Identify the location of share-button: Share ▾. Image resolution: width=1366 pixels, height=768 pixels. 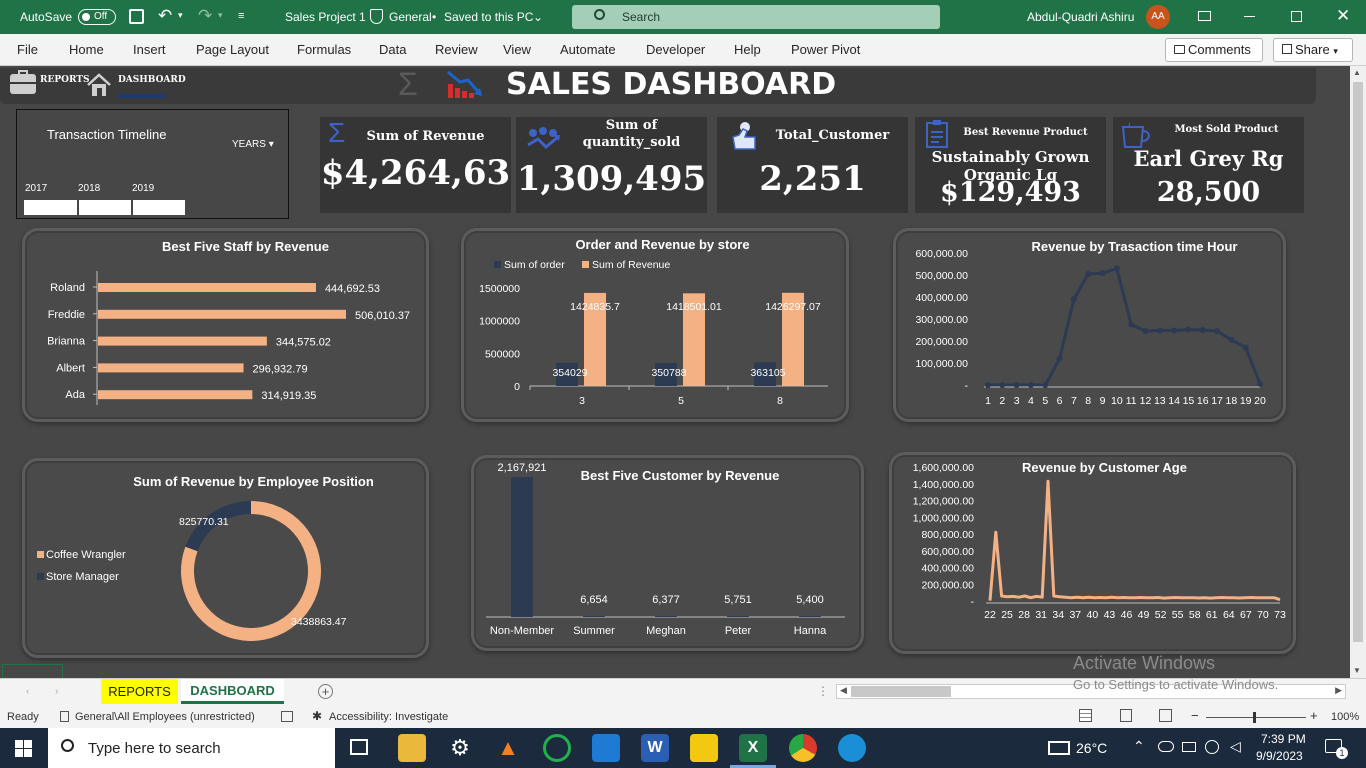
(1313, 50).